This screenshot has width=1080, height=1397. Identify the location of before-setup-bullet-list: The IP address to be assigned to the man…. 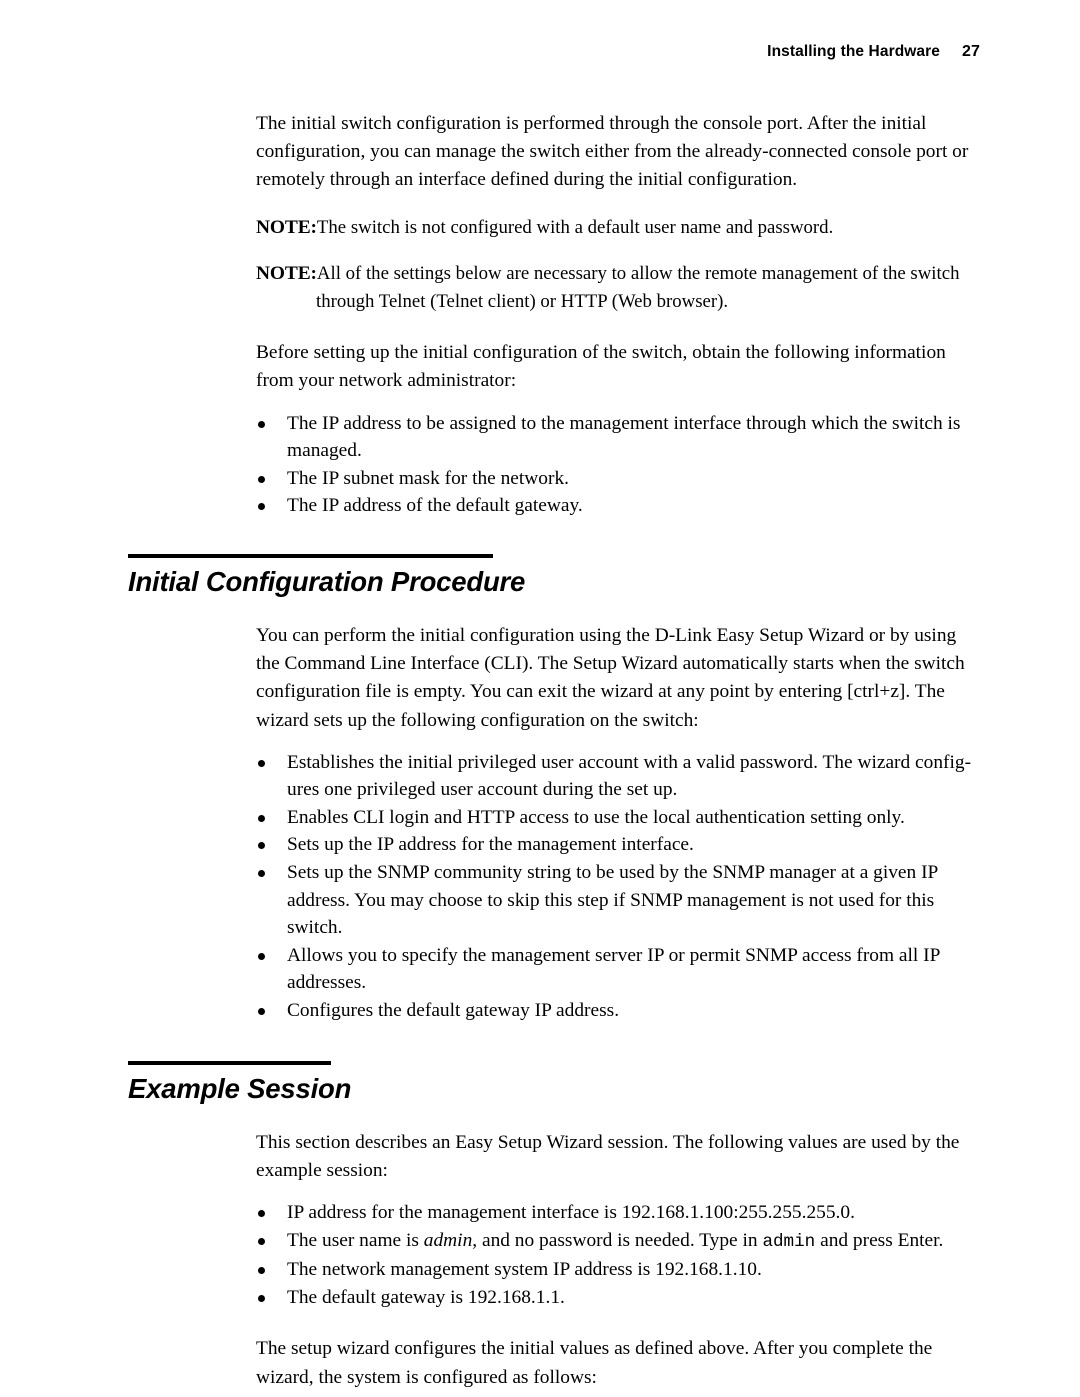
(540, 465).